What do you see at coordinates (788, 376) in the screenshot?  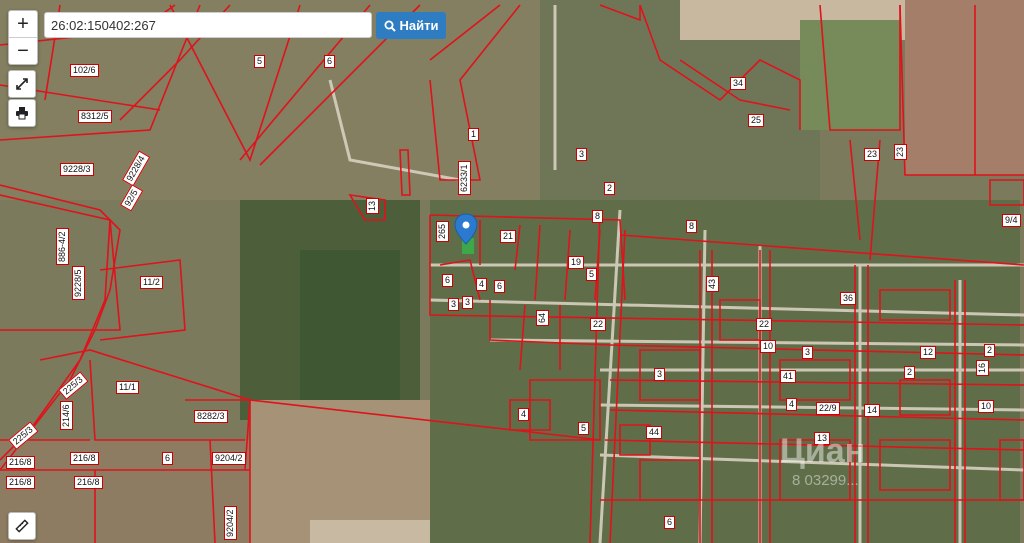 I see `parcel-label: 41` at bounding box center [788, 376].